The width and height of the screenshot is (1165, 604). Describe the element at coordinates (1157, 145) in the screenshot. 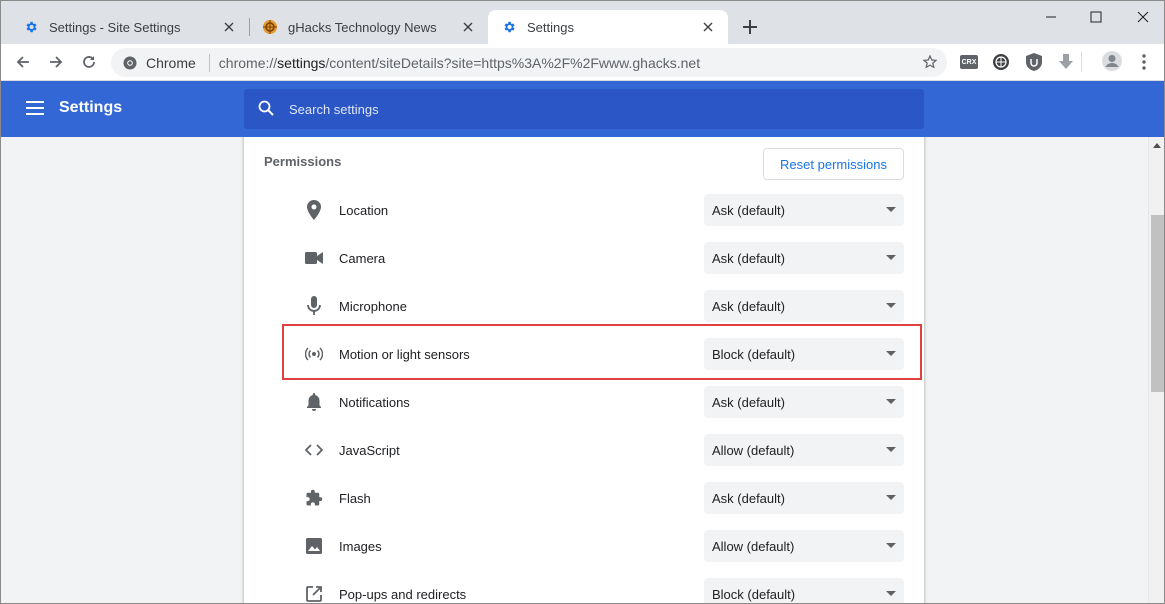

I see `scroll-up-arrow-icon` at that location.